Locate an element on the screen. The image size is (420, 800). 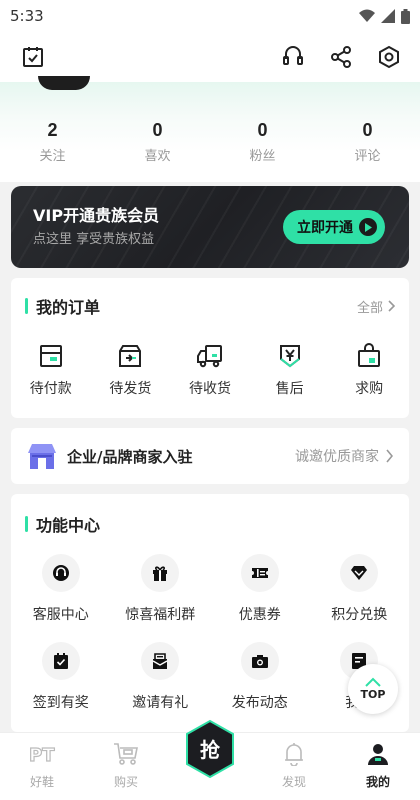
bottom-nav: PT 好鞋 购买 抢 发现 我的 is located at coordinates (210, 759).